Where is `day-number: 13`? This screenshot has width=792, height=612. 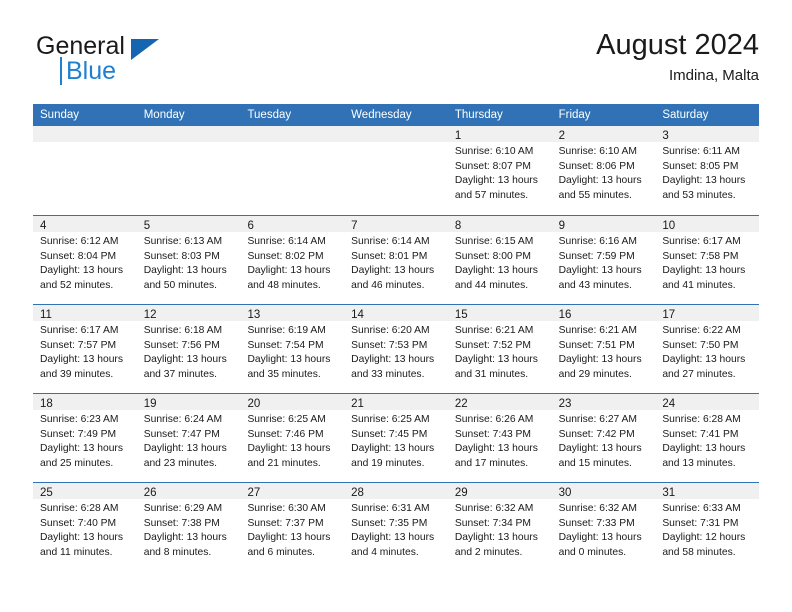 day-number: 13 is located at coordinates (254, 315).